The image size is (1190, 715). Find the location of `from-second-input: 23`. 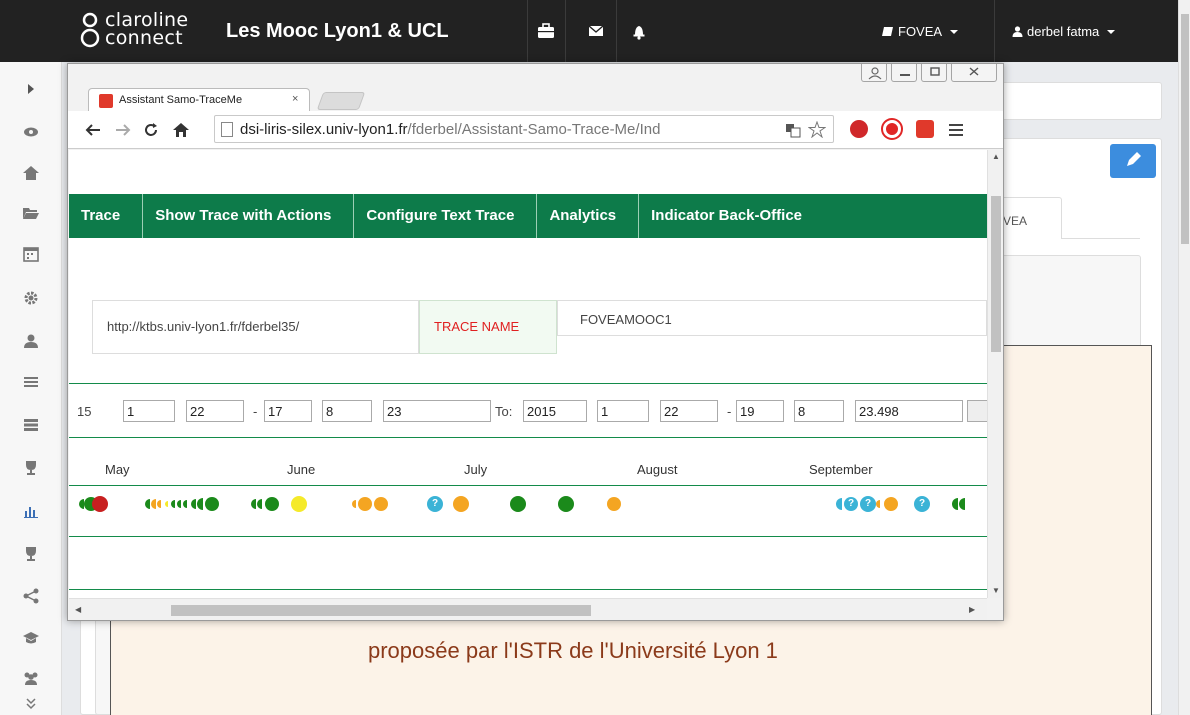

from-second-input: 23 is located at coordinates (437, 411).